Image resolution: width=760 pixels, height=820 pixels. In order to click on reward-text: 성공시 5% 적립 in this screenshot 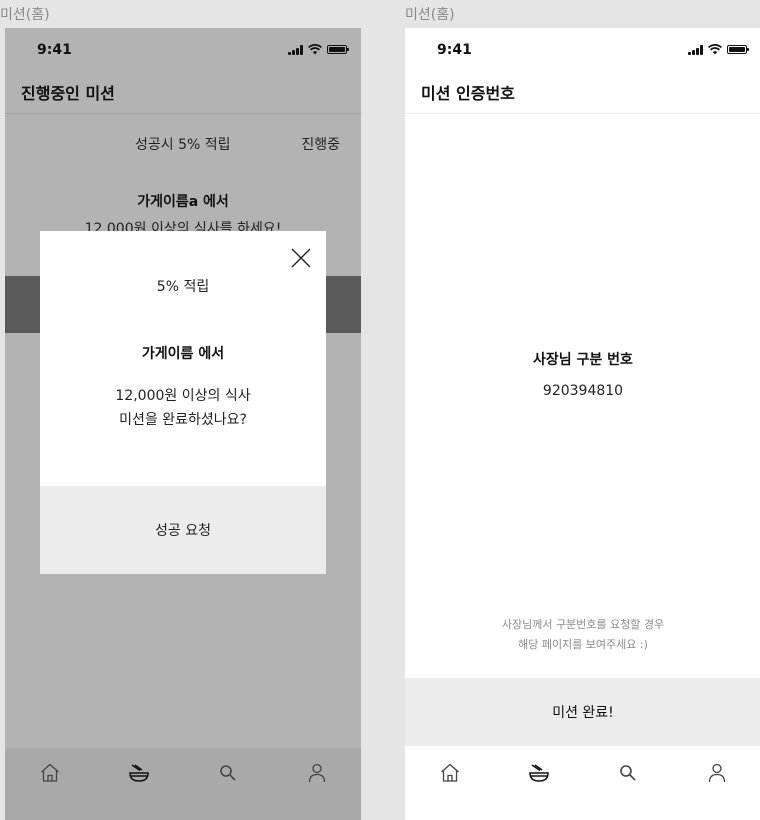, I will do `click(183, 145)`.